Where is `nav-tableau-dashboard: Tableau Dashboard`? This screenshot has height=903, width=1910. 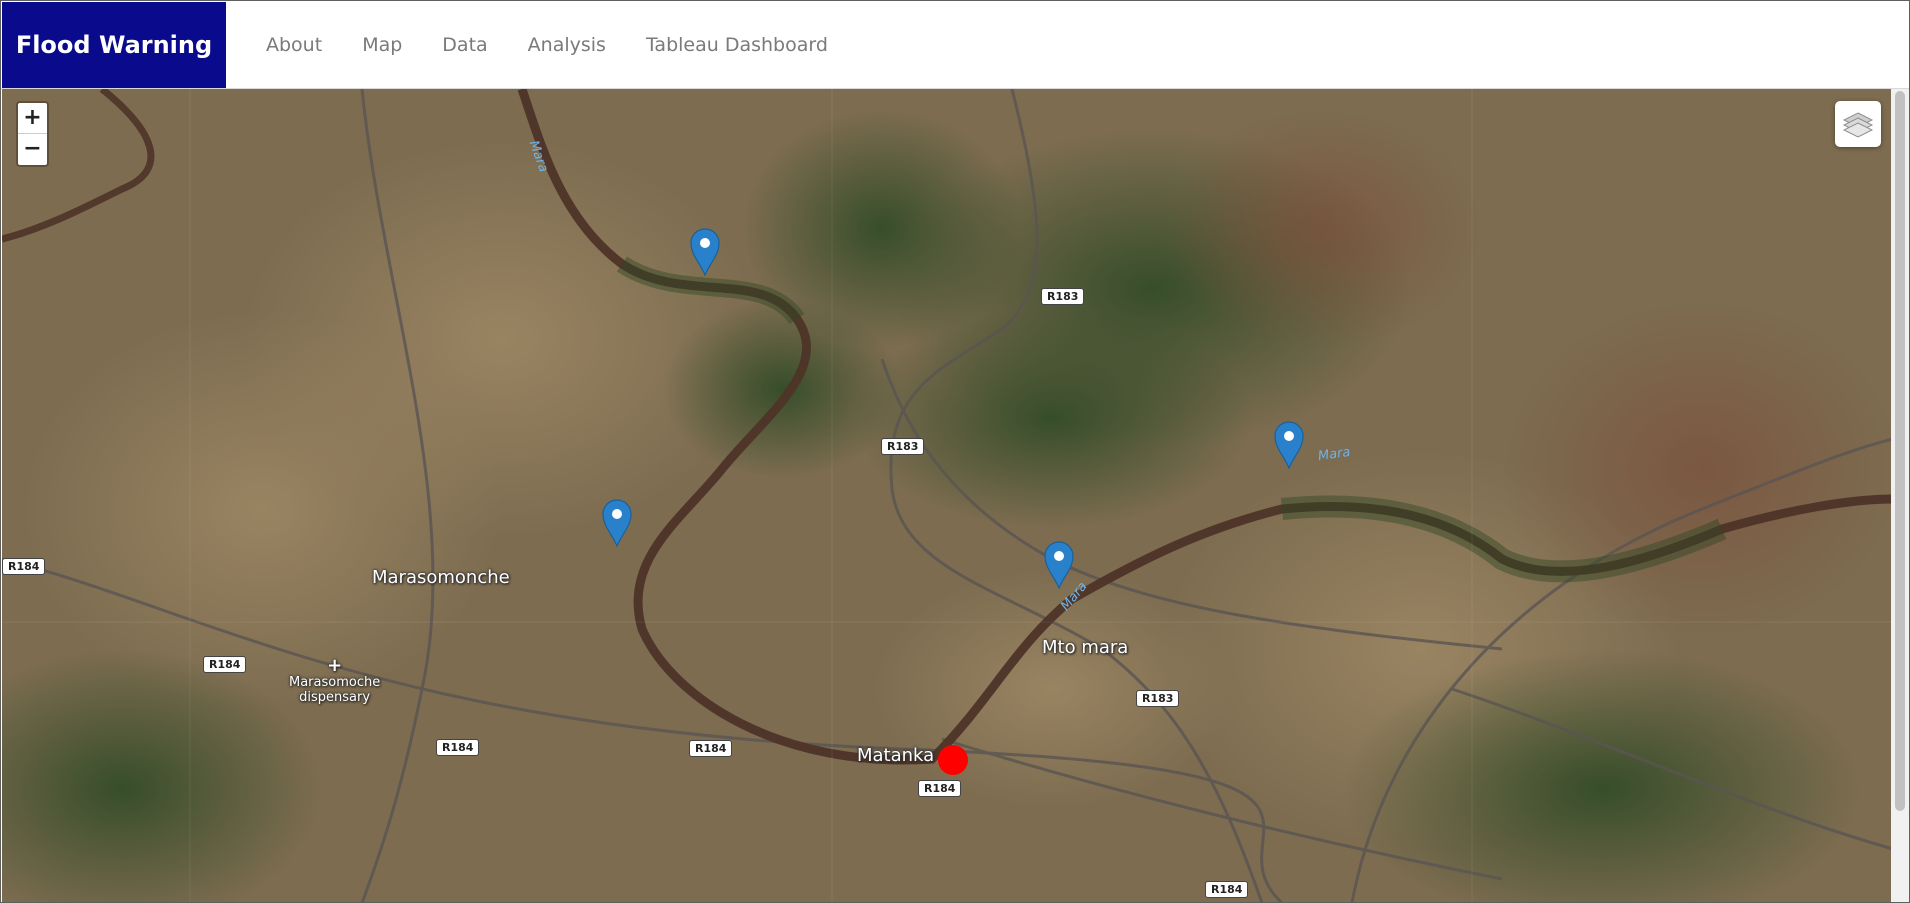 nav-tableau-dashboard: Tableau Dashboard is located at coordinates (737, 45).